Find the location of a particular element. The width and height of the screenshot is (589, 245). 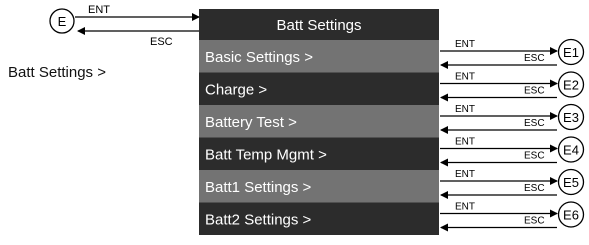

target-node-3: E3 is located at coordinates (571, 117).